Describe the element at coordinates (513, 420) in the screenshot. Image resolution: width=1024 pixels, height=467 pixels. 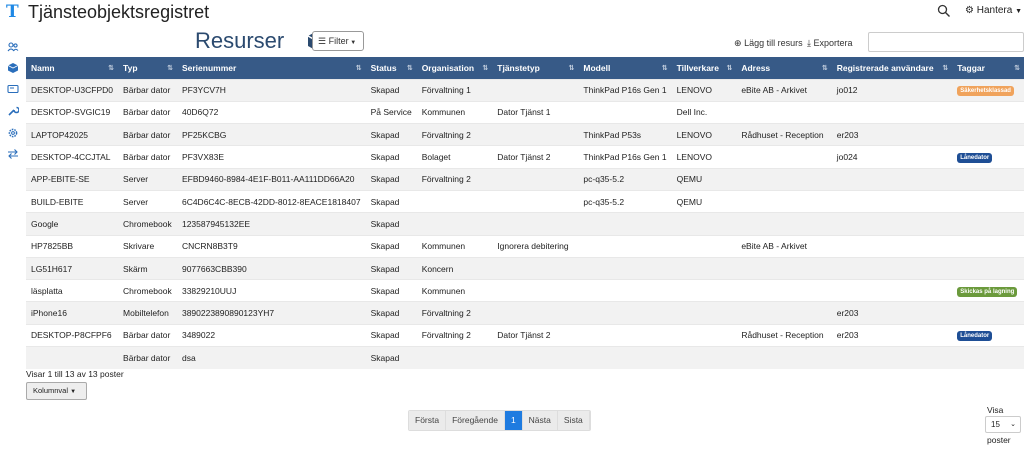
I see `page-current-button: 1` at that location.